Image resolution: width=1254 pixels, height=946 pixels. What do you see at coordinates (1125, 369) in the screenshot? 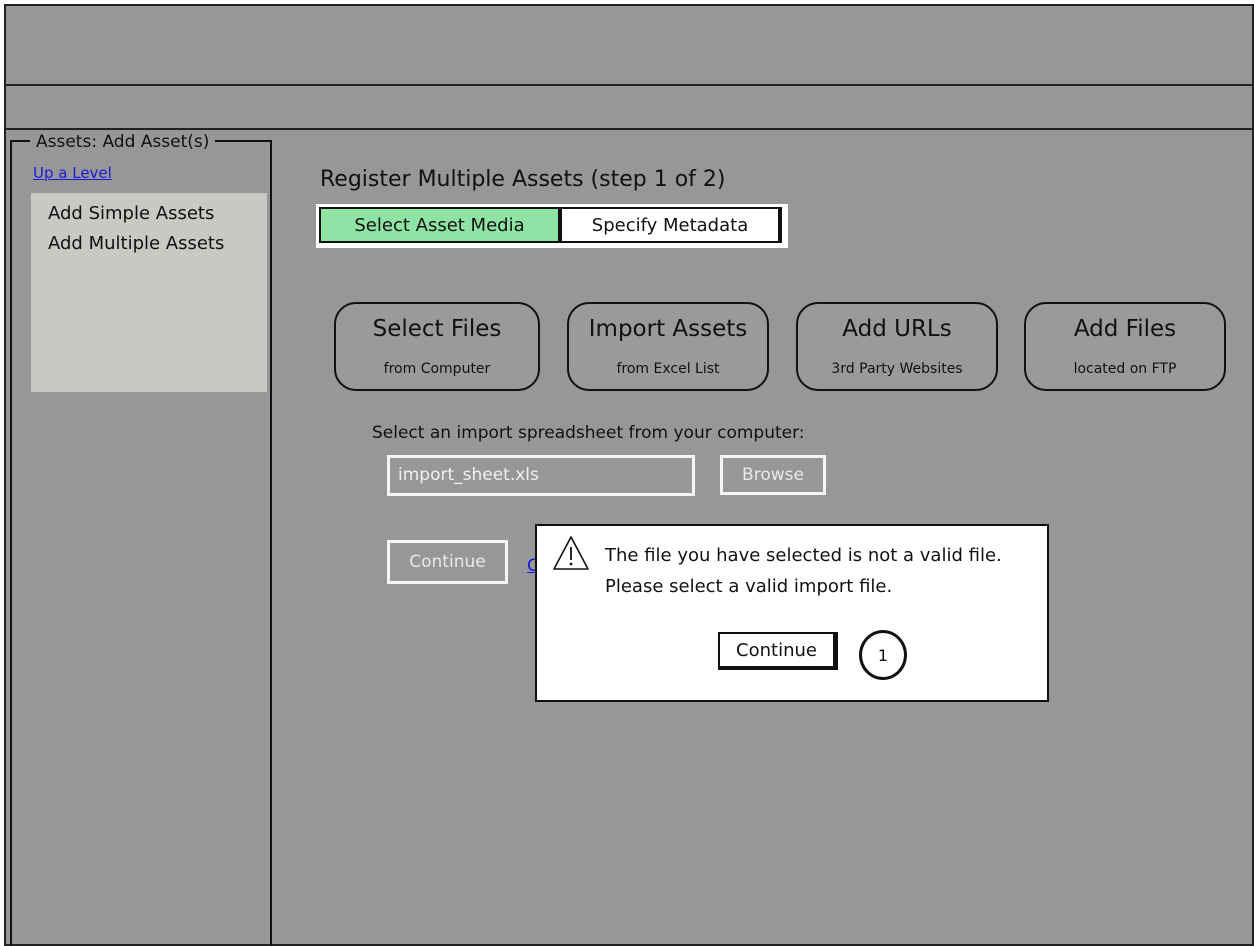
I see `option-subtitle: located on FTP` at bounding box center [1125, 369].